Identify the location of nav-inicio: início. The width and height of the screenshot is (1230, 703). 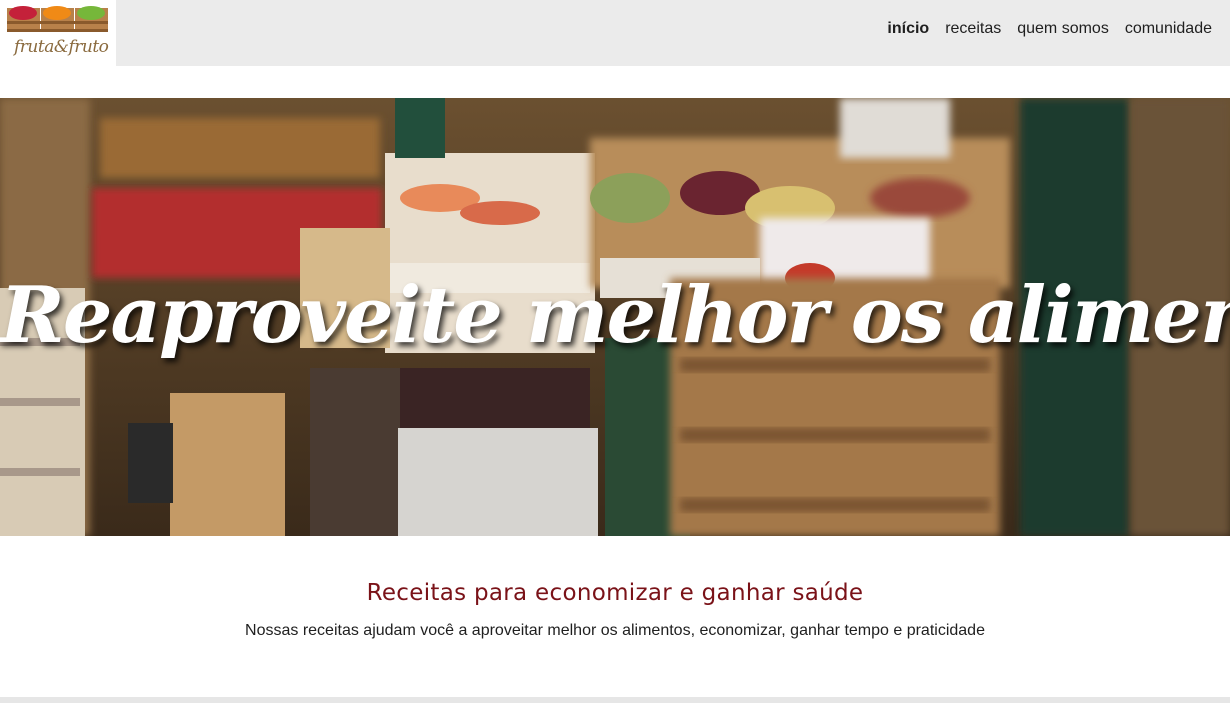
(908, 29).